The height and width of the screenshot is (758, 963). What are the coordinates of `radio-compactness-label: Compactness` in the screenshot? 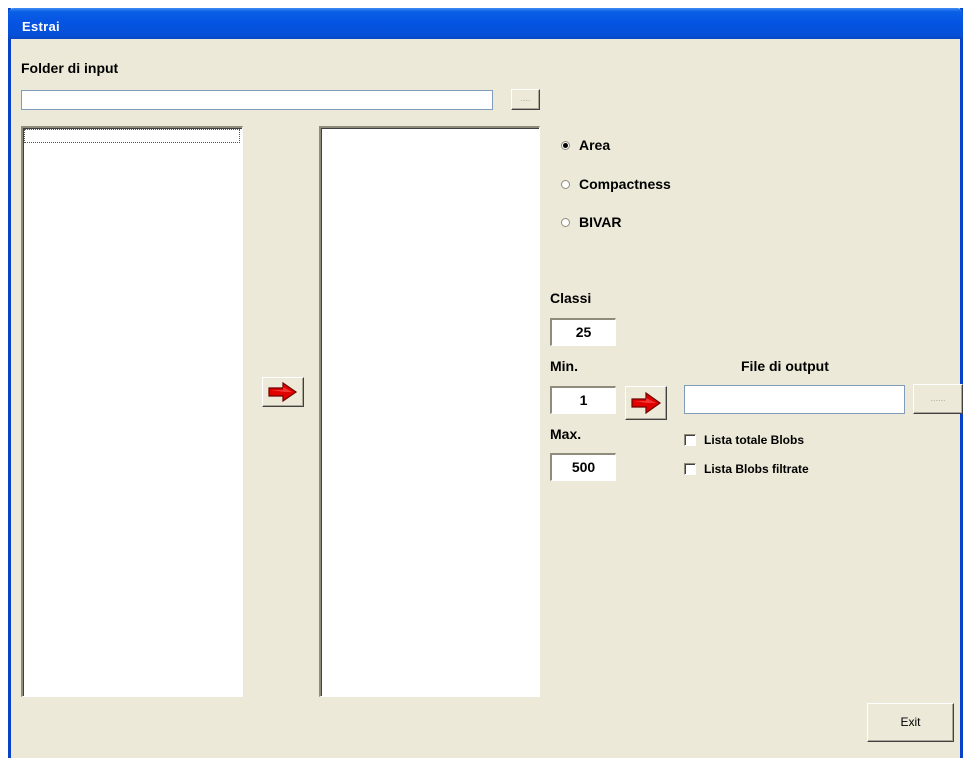 It's located at (625, 184).